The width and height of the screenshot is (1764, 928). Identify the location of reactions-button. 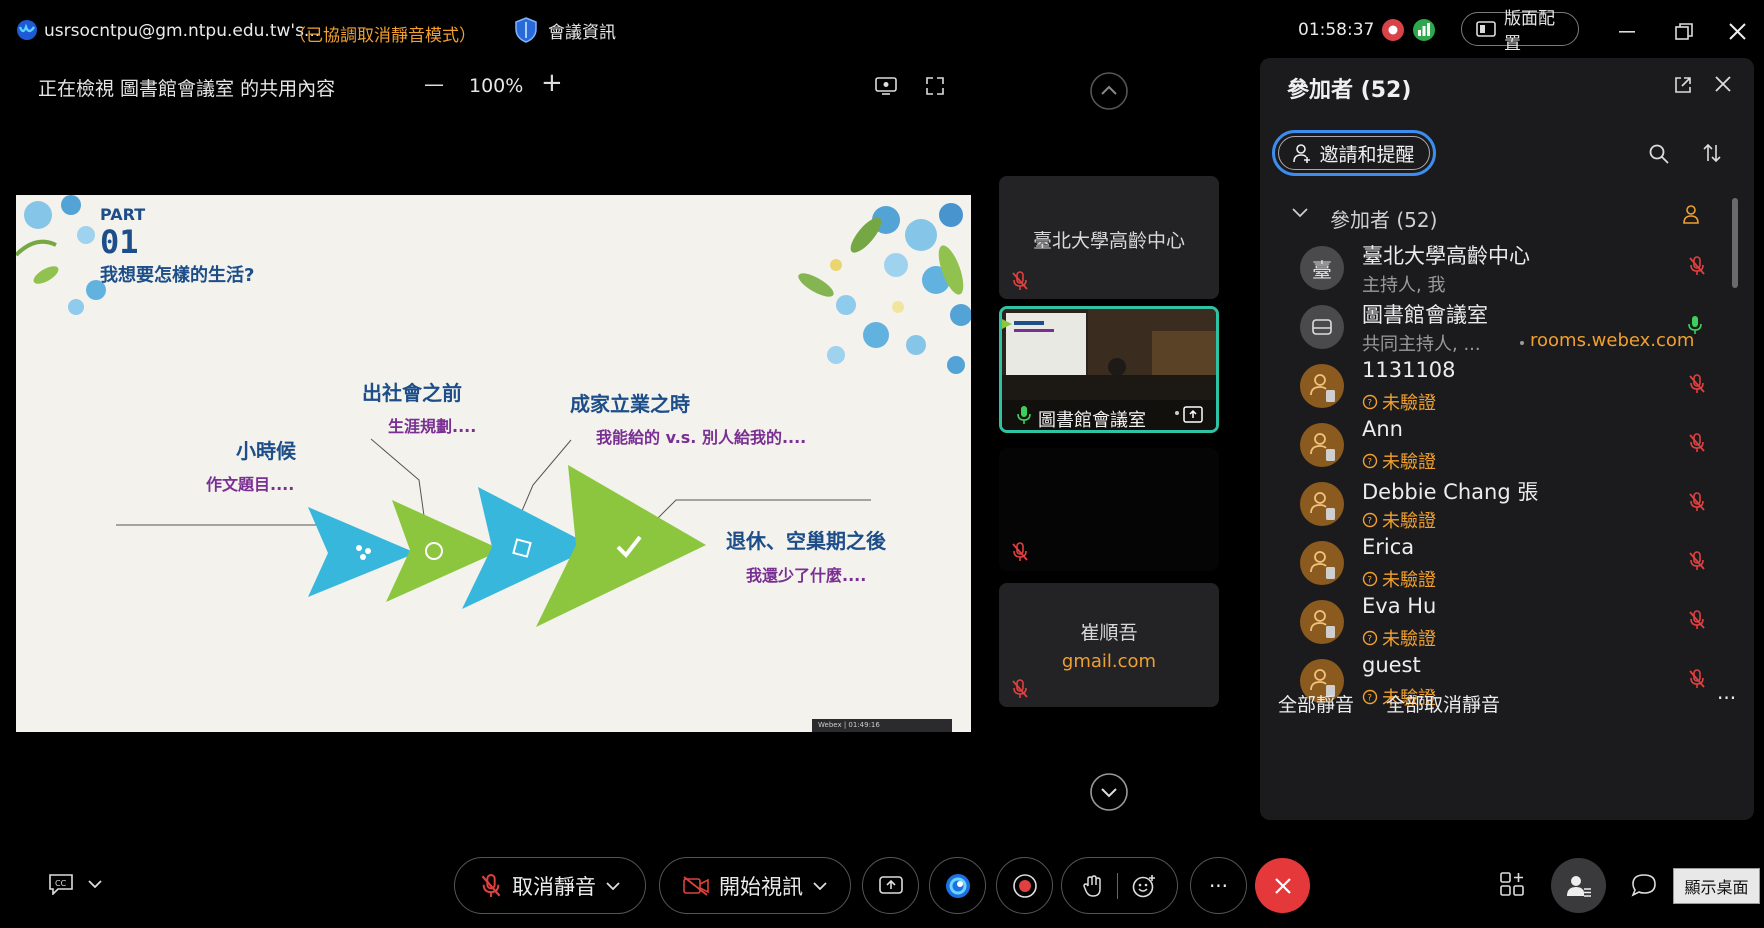
(1119, 885).